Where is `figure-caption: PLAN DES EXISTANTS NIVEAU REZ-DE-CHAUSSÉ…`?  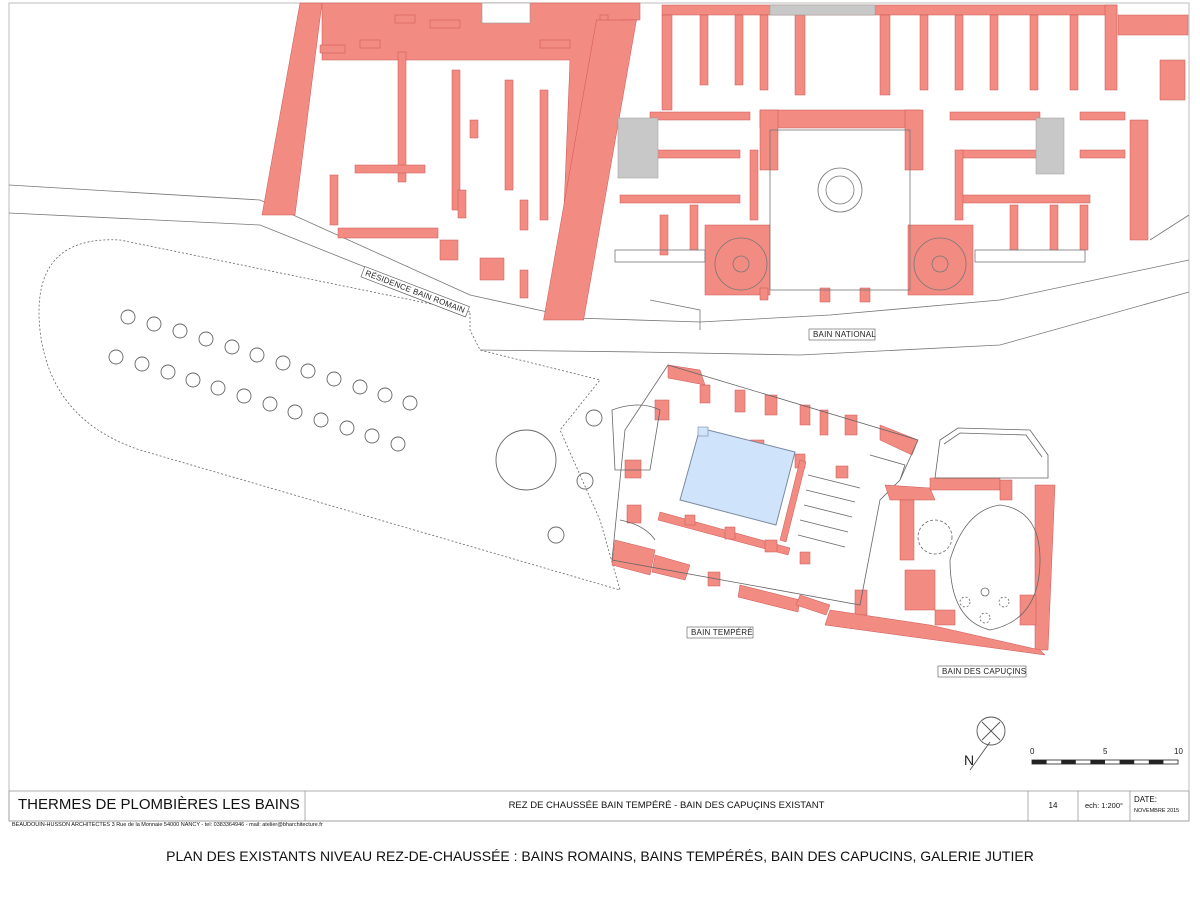 figure-caption: PLAN DES EXISTANTS NIVEAU REZ-DE-CHAUSSÉ… is located at coordinates (600, 856).